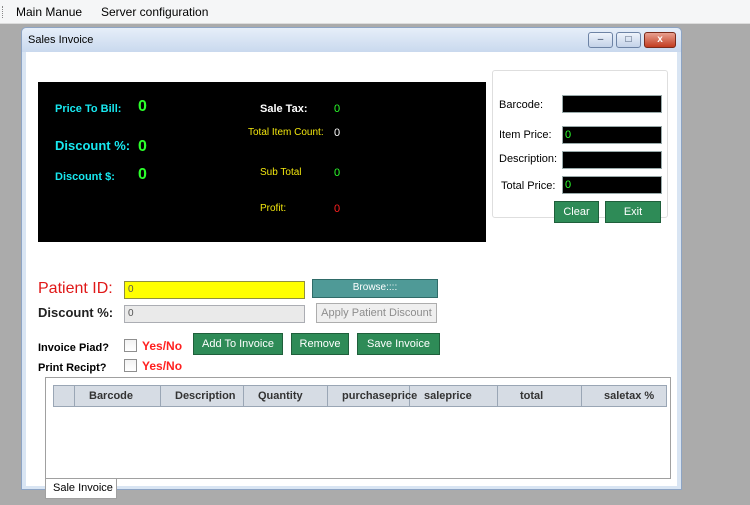 This screenshot has height=505, width=750. Describe the element at coordinates (64, 396) in the screenshot. I see `grid-row-header-corner` at that location.